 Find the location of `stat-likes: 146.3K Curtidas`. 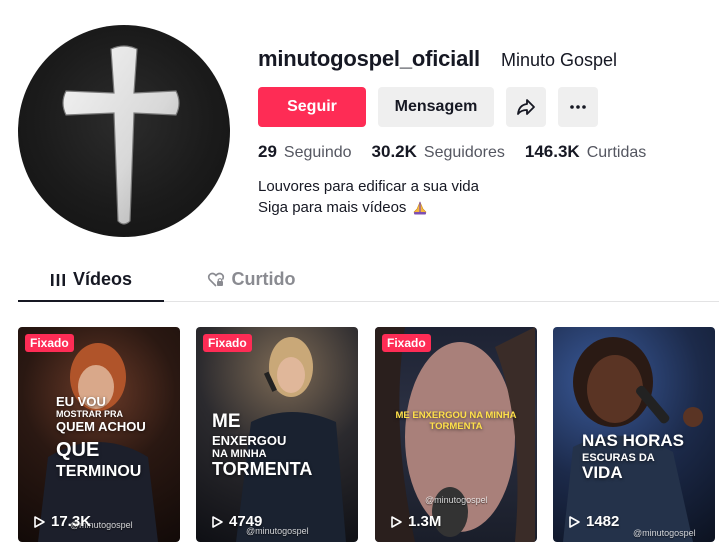

stat-likes: 146.3K Curtidas is located at coordinates (585, 152).